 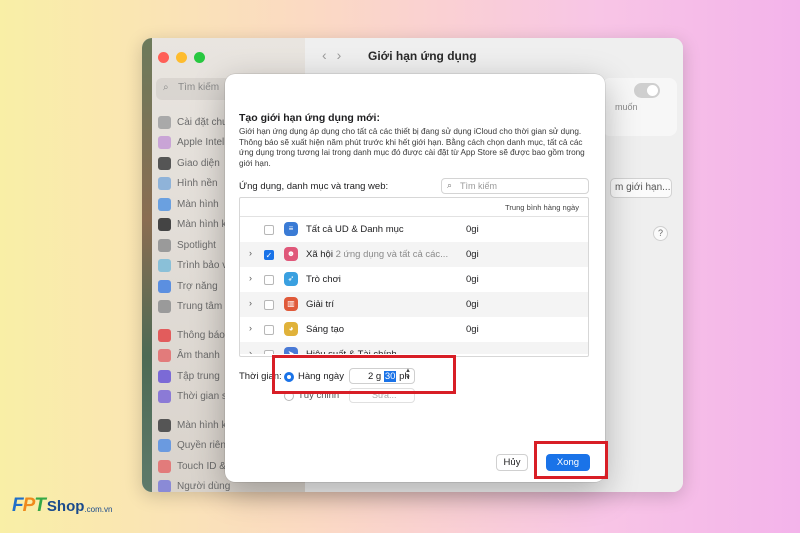 I want to click on palette-icon: ◕, so click(x=291, y=329).